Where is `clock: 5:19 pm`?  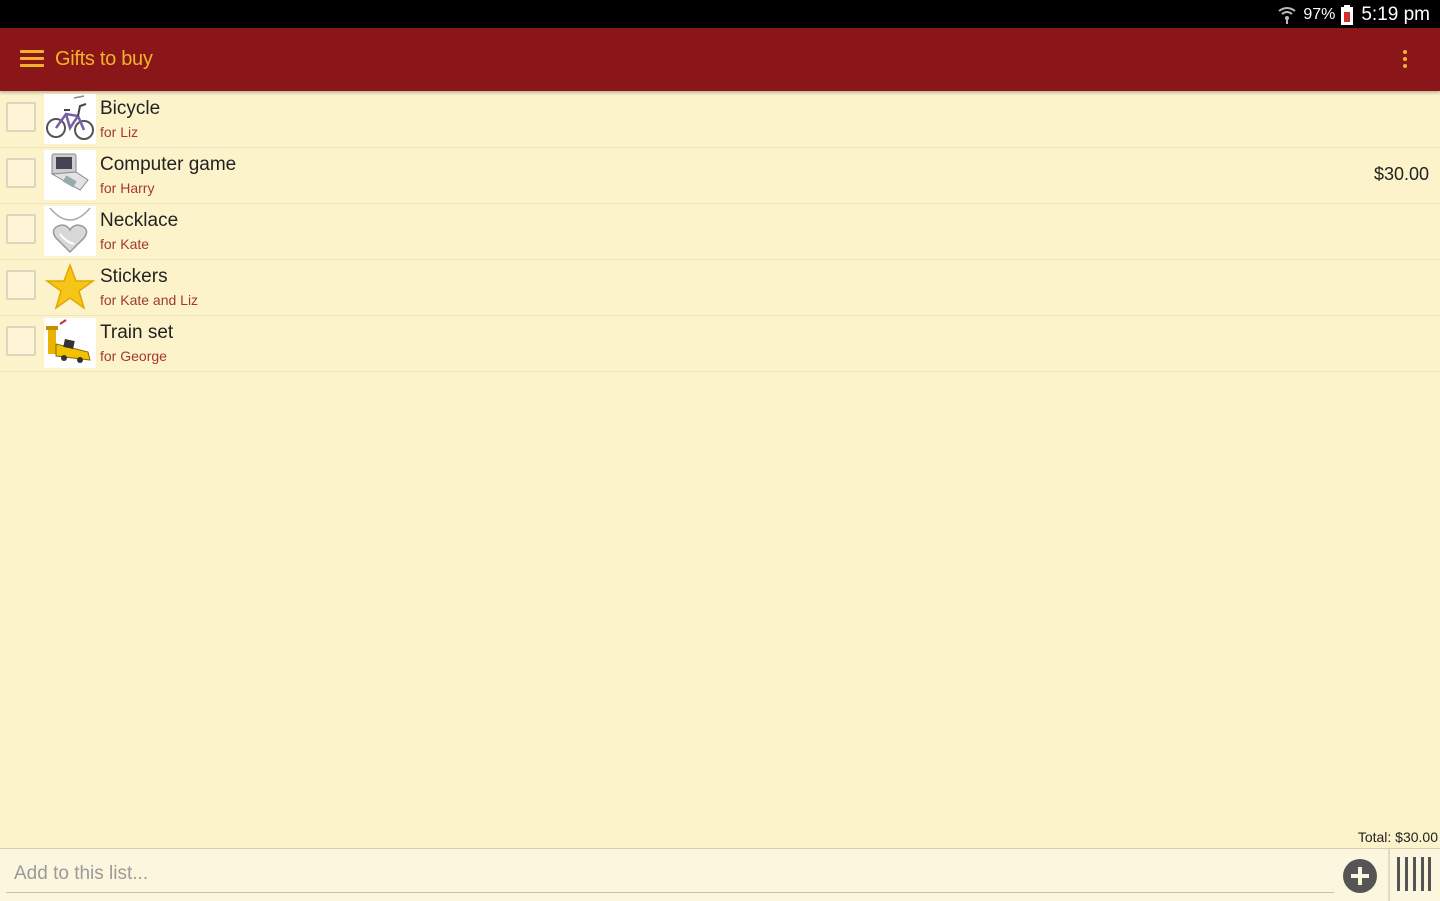
clock: 5:19 pm is located at coordinates (1395, 14).